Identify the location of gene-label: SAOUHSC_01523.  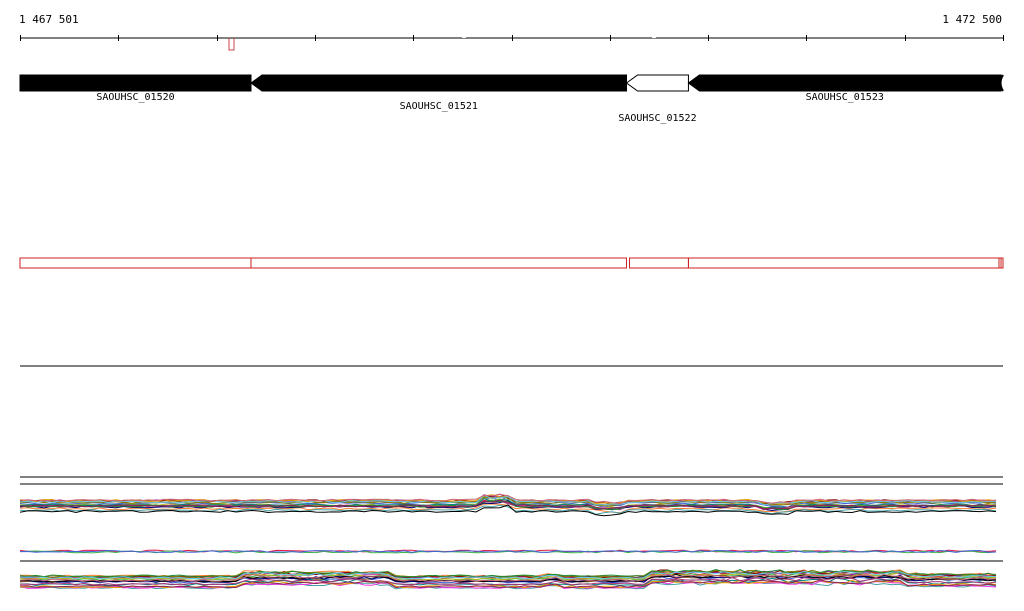
(845, 97).